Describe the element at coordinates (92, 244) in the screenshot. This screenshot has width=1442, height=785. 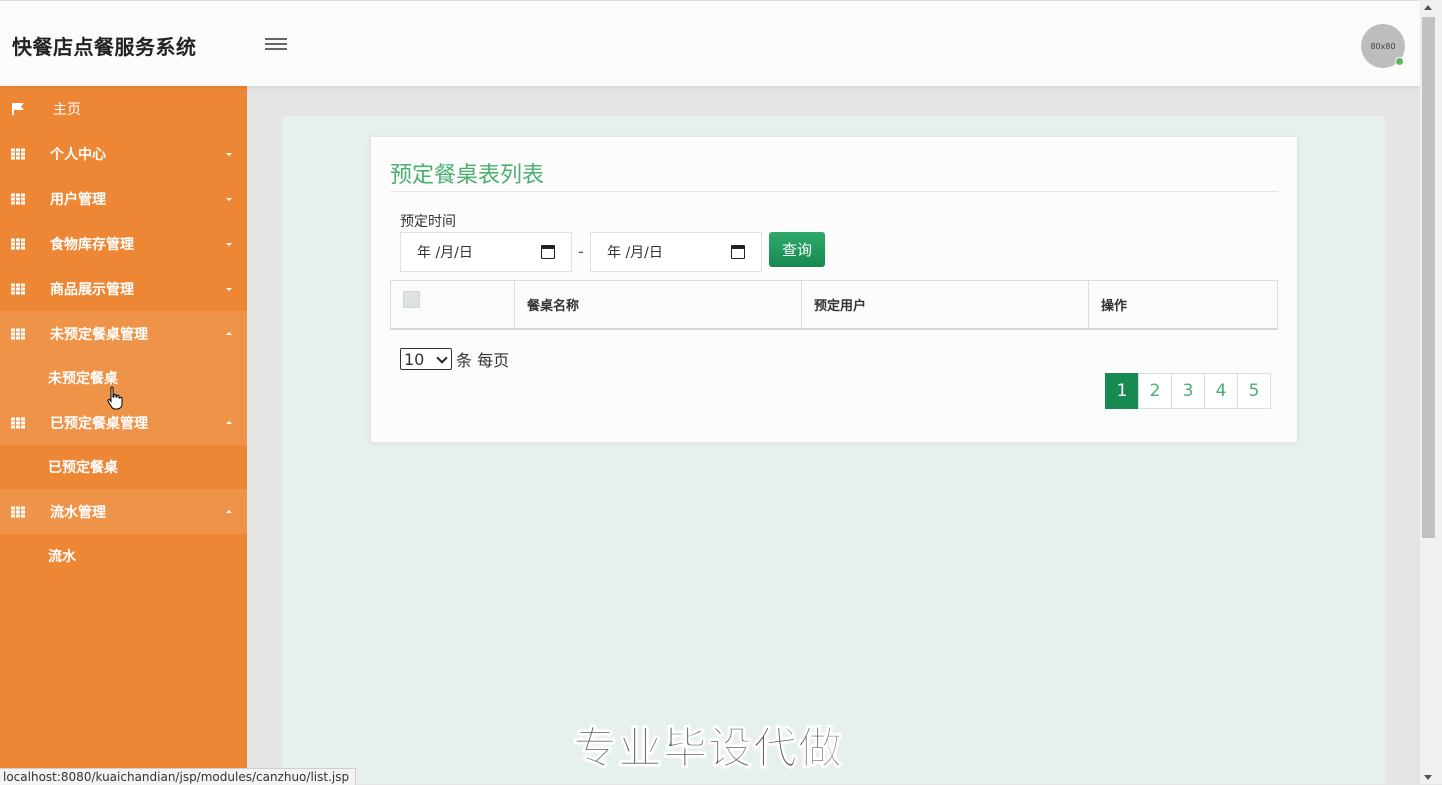
I see `sidebar-item-label: 食物库存管理` at that location.